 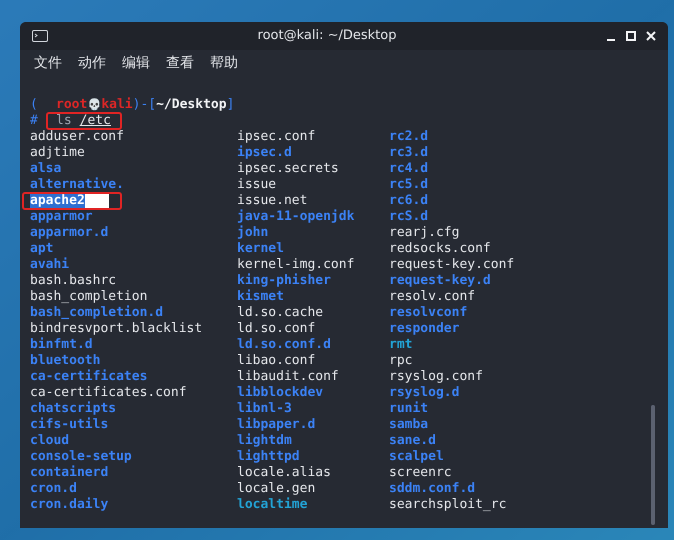 What do you see at coordinates (260, 249) in the screenshot?
I see `file-name: kernel` at bounding box center [260, 249].